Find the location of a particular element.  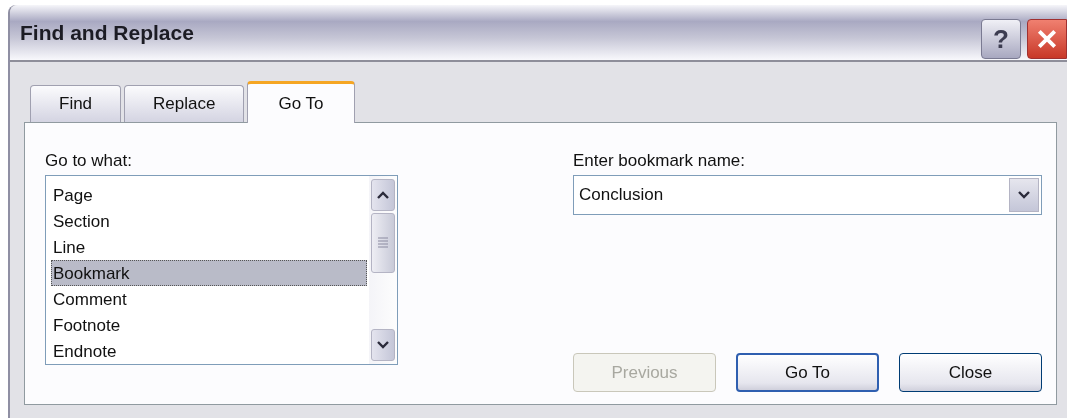

list-item: Bookmark is located at coordinates (209, 273).